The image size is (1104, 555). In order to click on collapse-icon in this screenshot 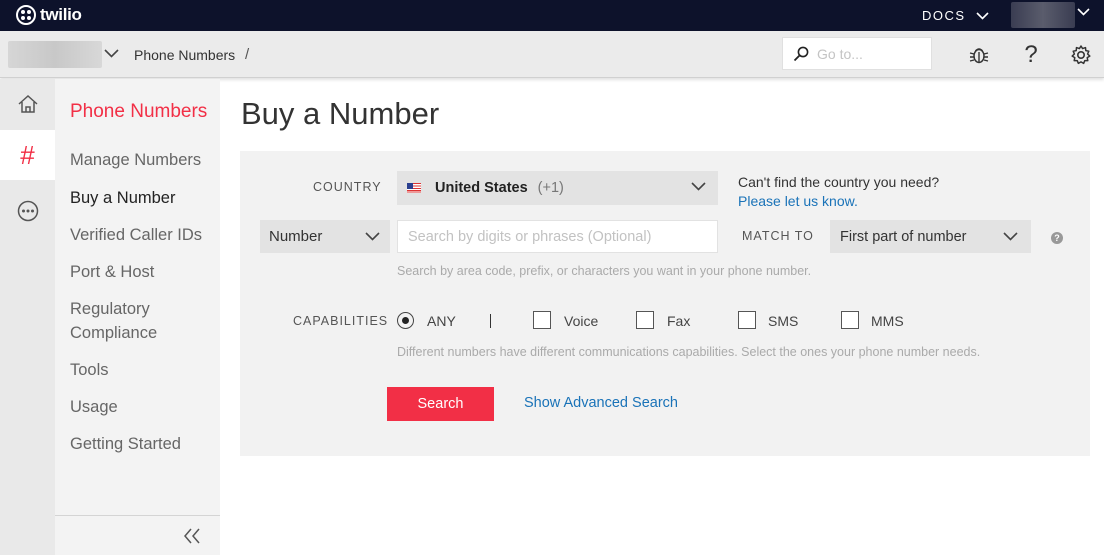, I will do `click(192, 536)`.